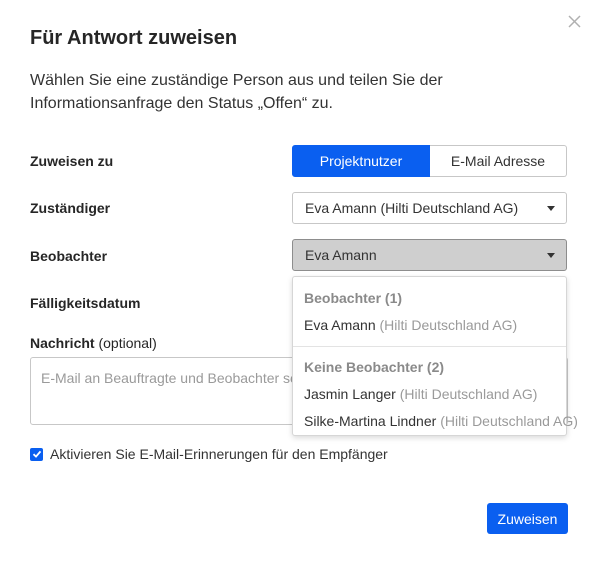 The image size is (598, 564). Describe the element at coordinates (498, 161) in the screenshot. I see `tab-email-address: E-Mail Adresse` at that location.